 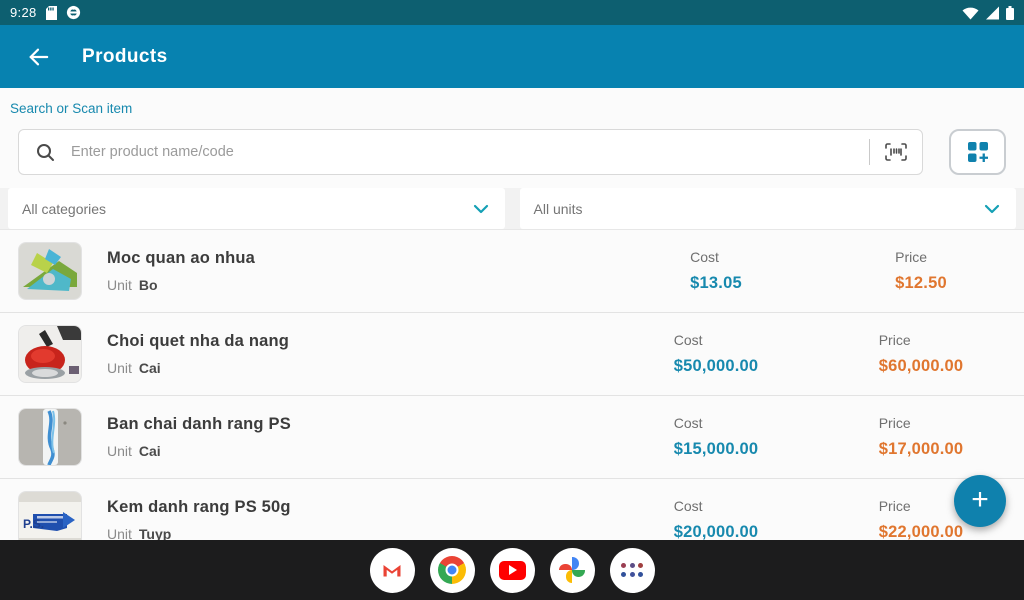 I want to click on price-column: Price $17,000.00, so click(x=921, y=437).